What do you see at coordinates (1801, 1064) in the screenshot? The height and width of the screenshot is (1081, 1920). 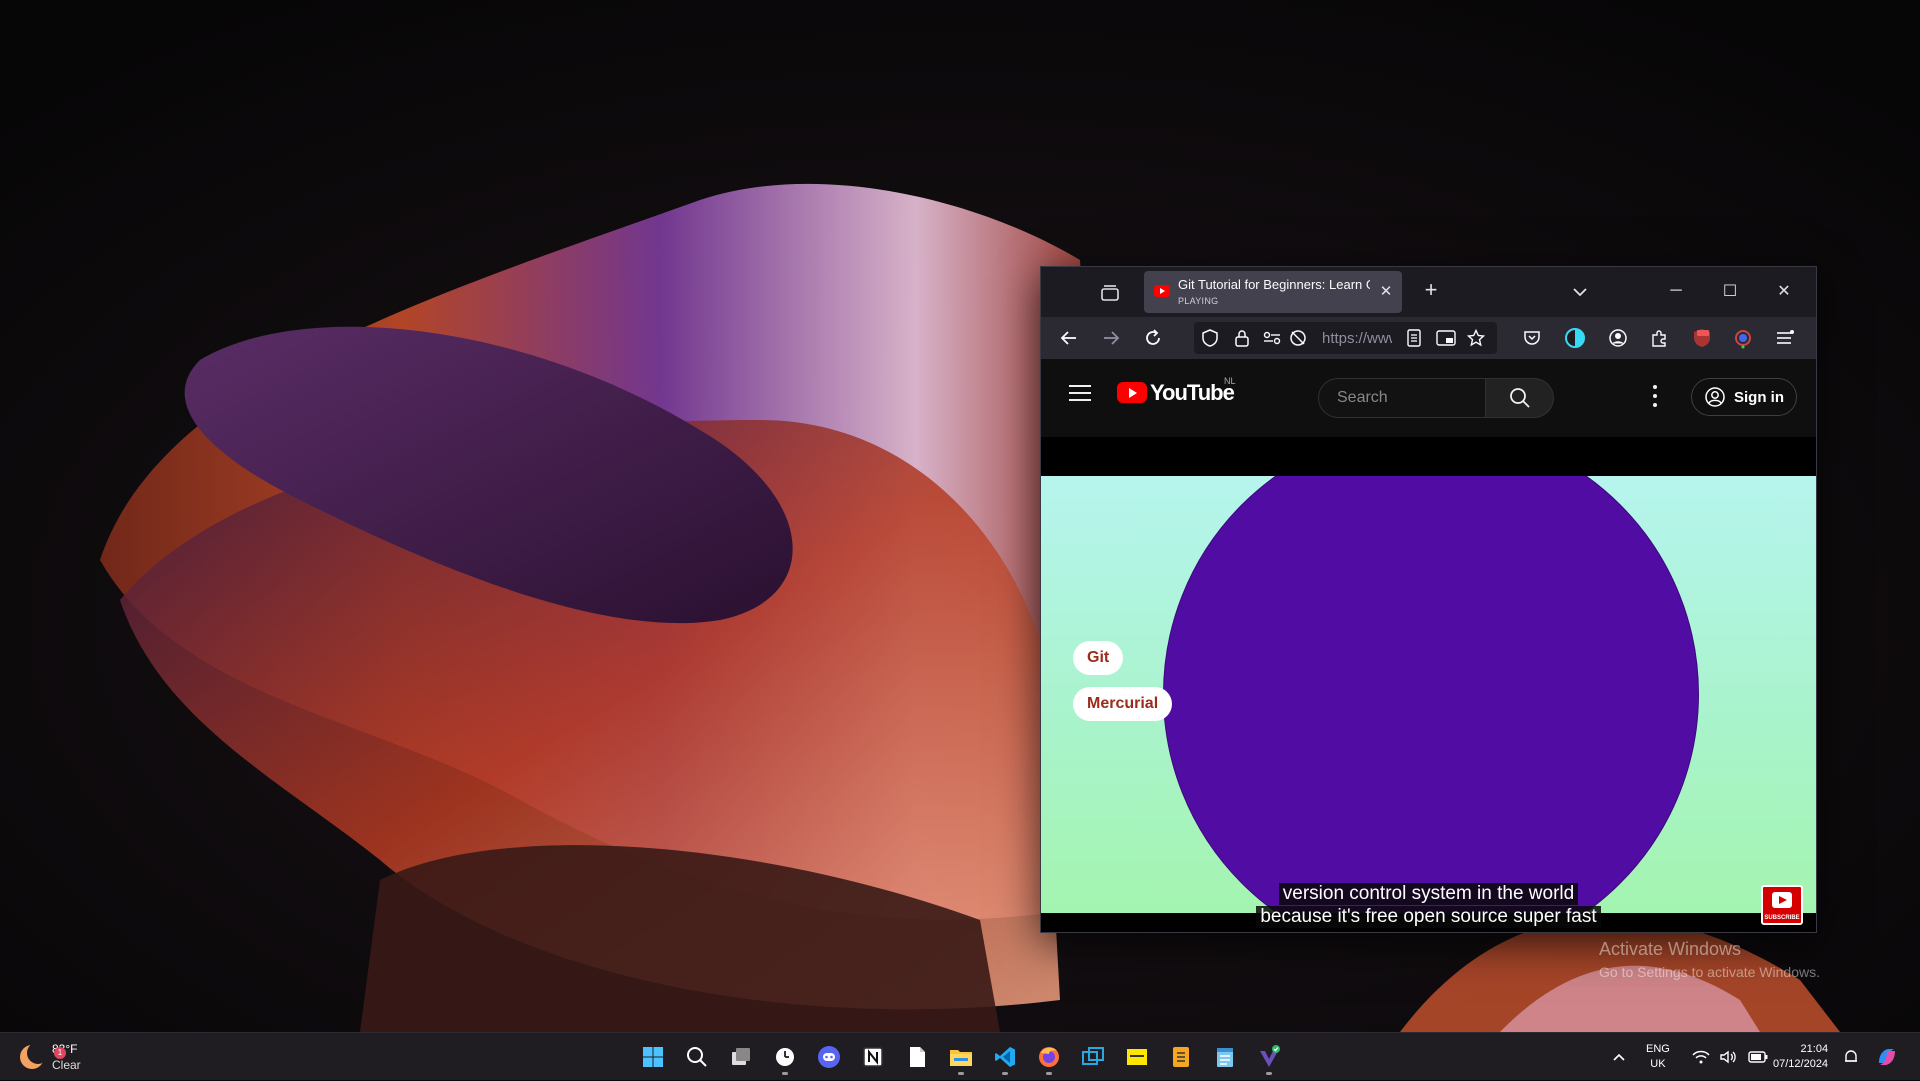 I see `clock-date: 07/12/2024` at bounding box center [1801, 1064].